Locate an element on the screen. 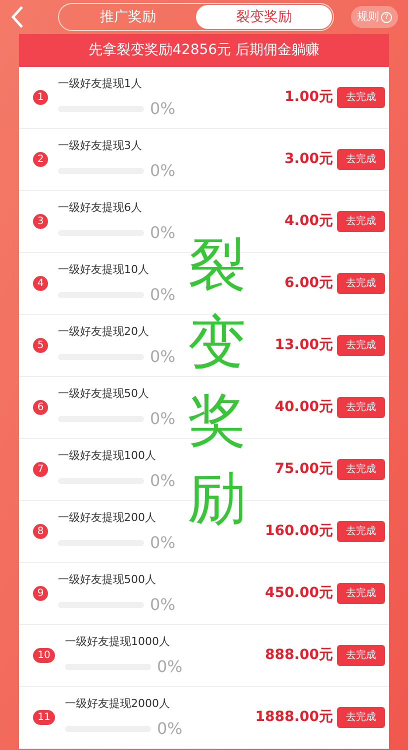  number-badge: 10 is located at coordinates (44, 655).